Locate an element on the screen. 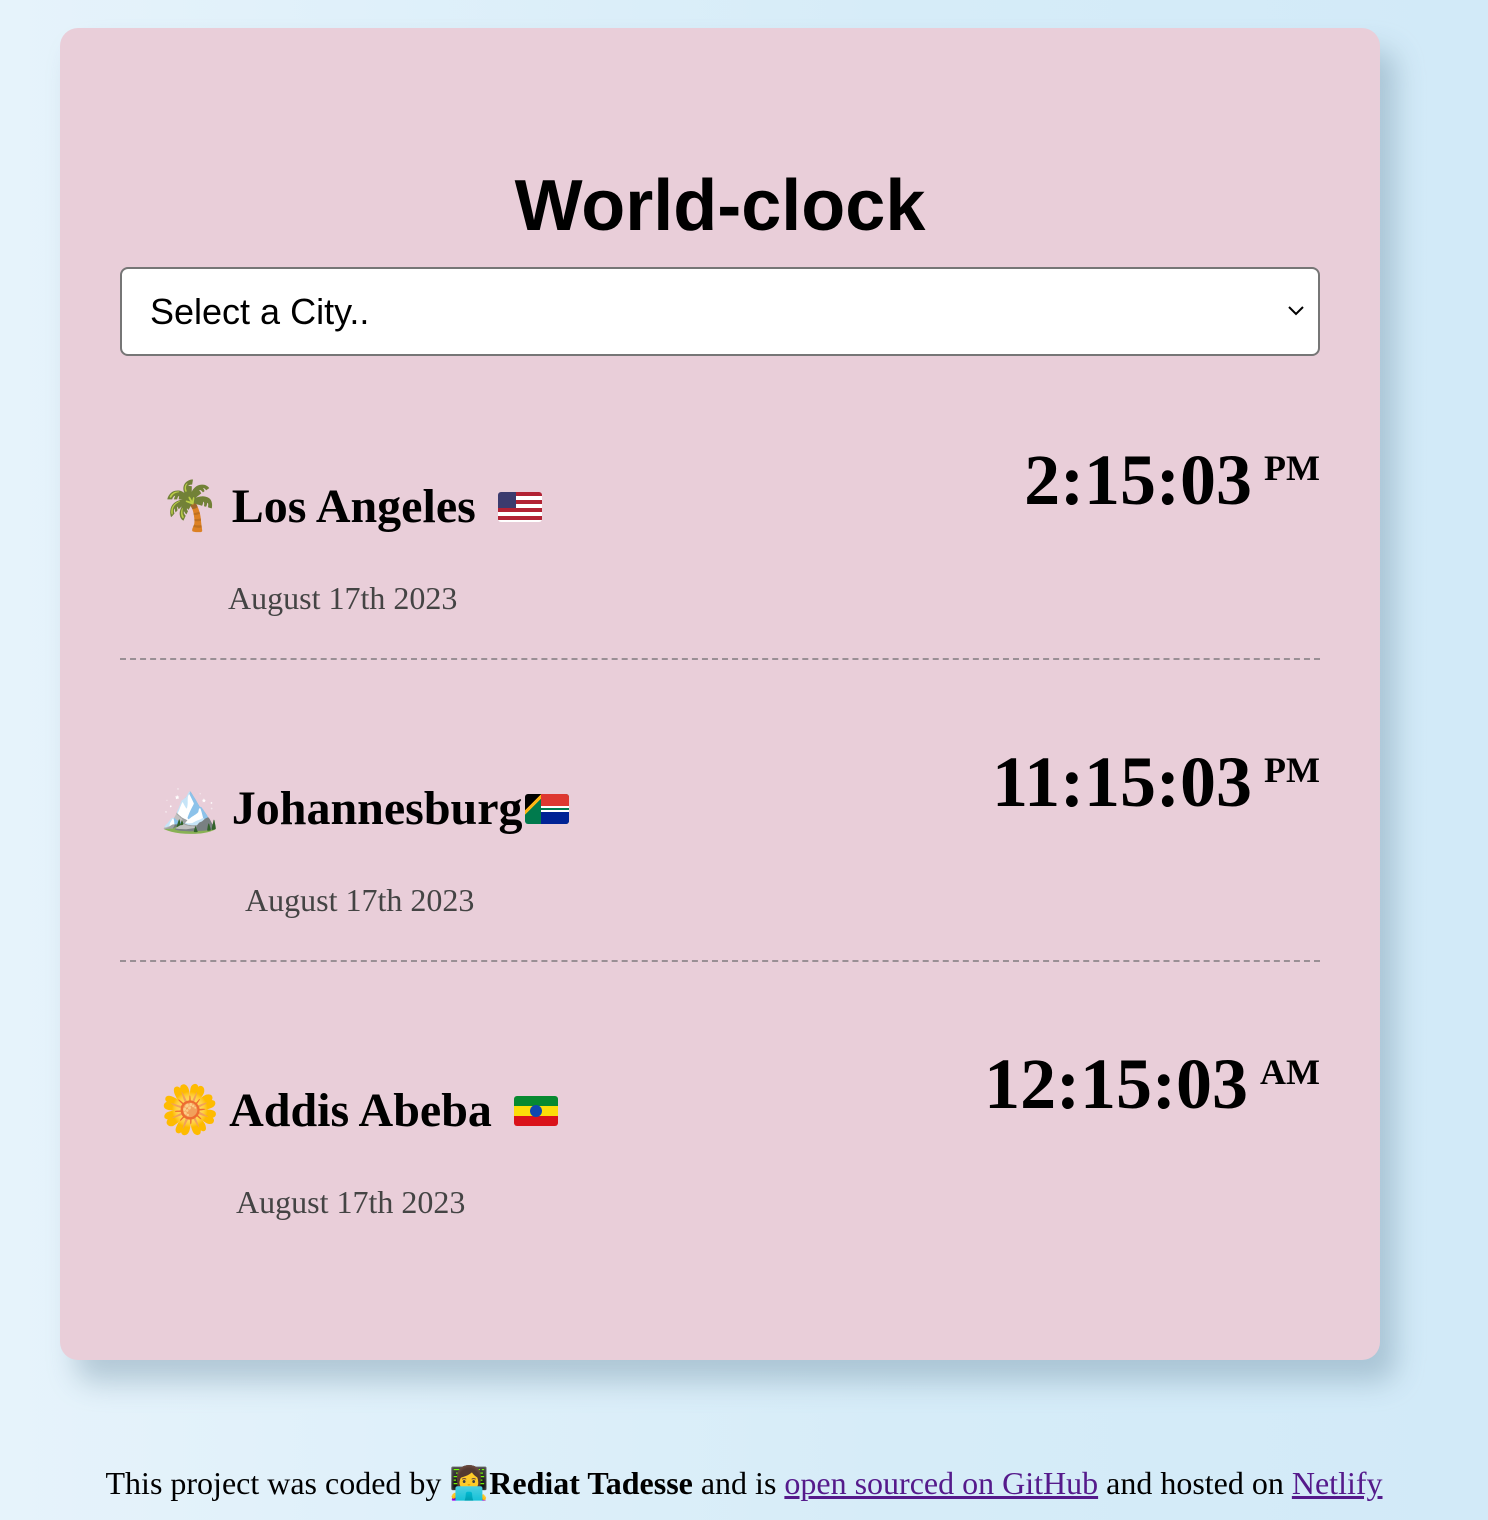 The image size is (1488, 1520). netlify-link: Netlify is located at coordinates (1337, 1483).